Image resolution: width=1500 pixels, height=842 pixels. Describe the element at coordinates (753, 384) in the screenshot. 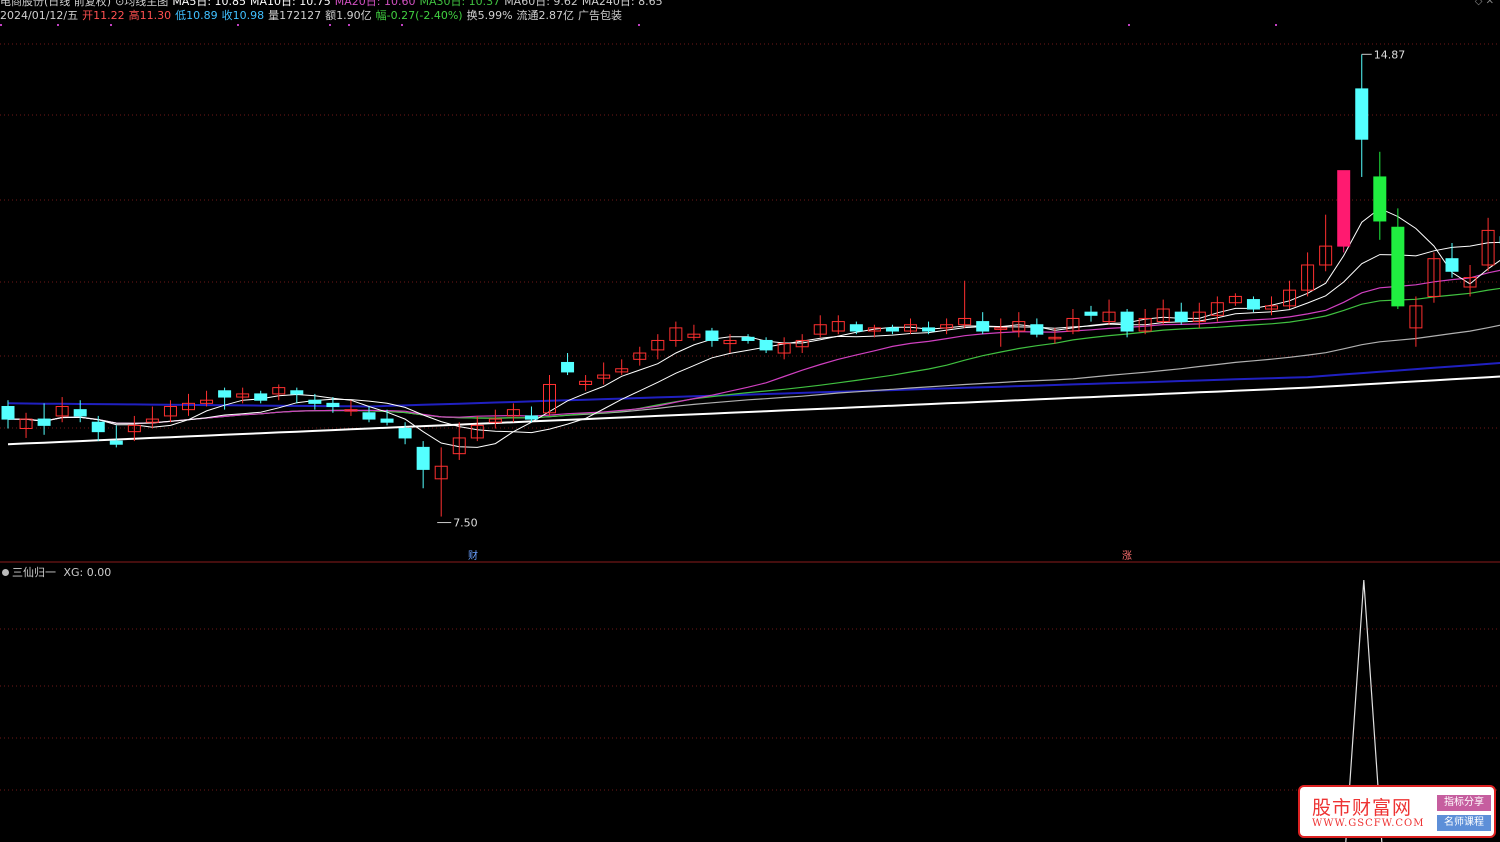

I see `ma120-line` at that location.